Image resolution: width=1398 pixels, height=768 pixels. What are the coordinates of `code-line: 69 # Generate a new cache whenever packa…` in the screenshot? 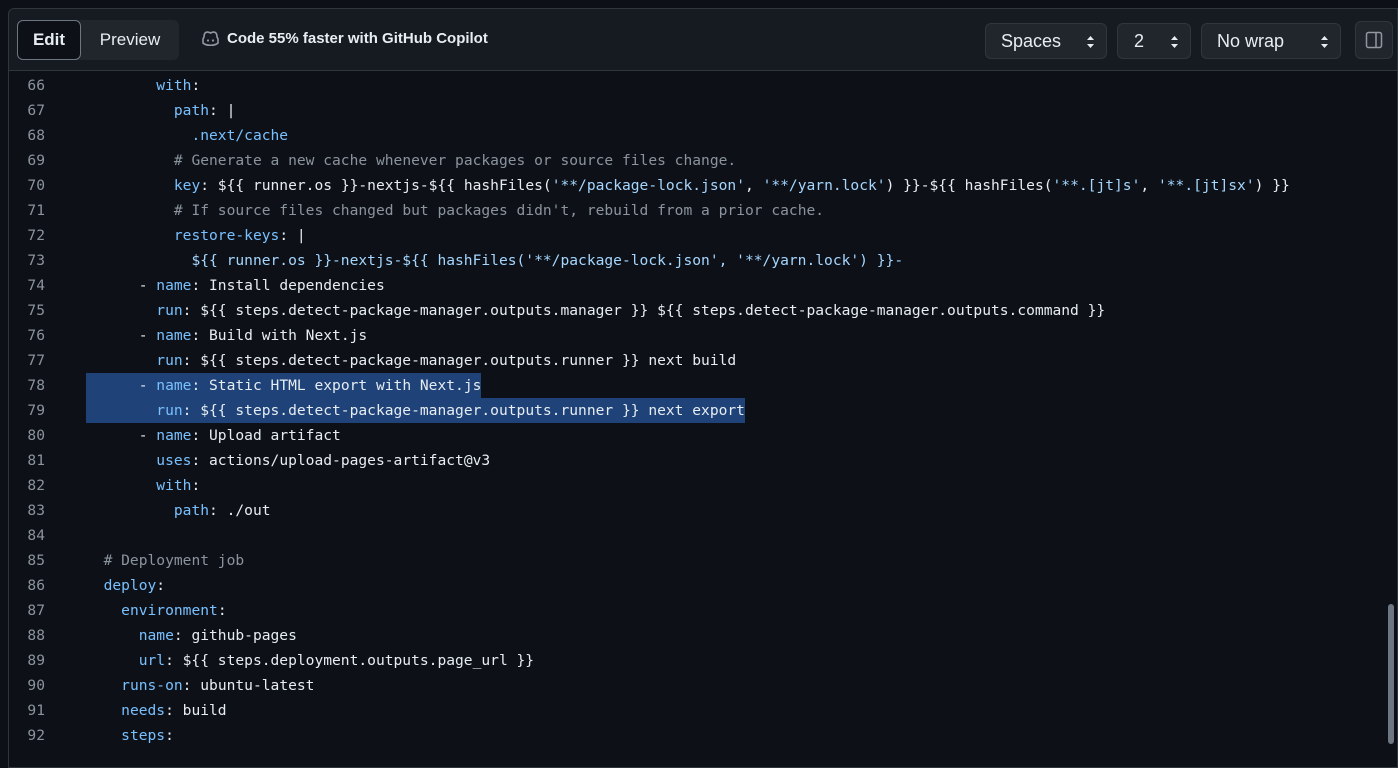 It's located at (703, 160).